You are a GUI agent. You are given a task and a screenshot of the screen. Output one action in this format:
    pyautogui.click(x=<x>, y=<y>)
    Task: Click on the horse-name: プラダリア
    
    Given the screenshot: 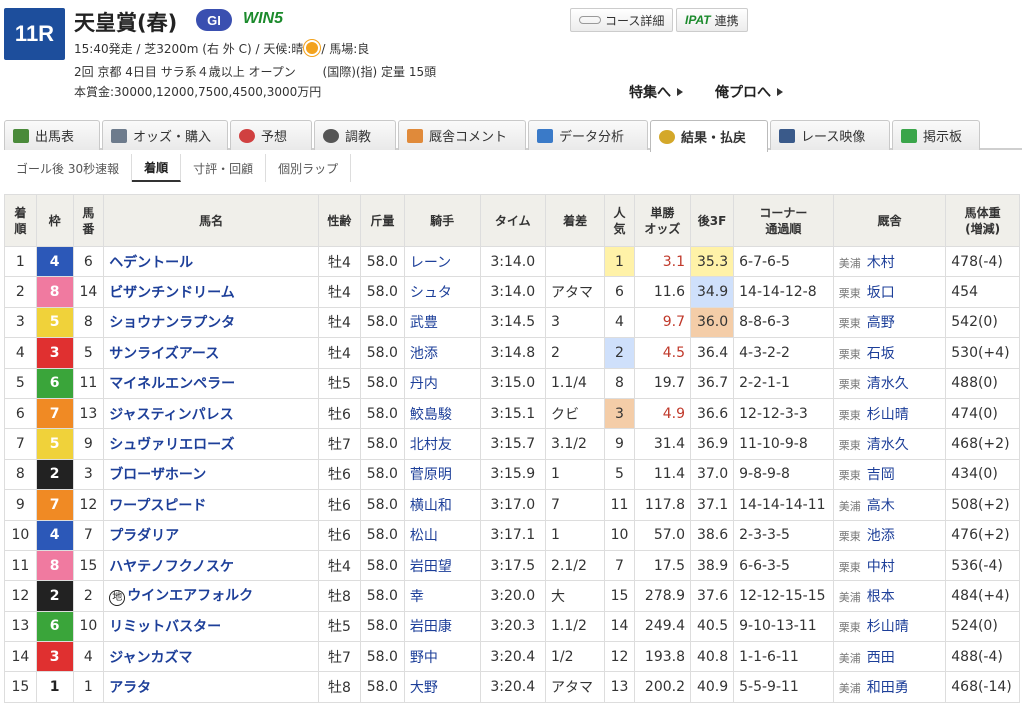 What is the action you would take?
    pyautogui.click(x=144, y=536)
    